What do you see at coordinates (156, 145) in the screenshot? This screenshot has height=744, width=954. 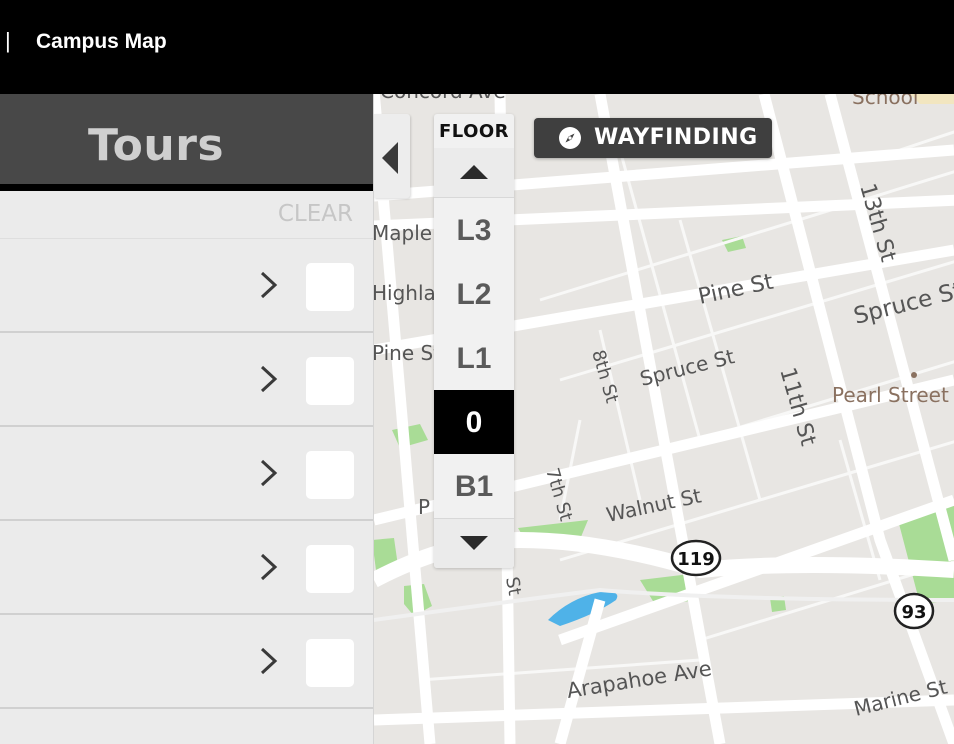 I see `tours-title: Tours` at bounding box center [156, 145].